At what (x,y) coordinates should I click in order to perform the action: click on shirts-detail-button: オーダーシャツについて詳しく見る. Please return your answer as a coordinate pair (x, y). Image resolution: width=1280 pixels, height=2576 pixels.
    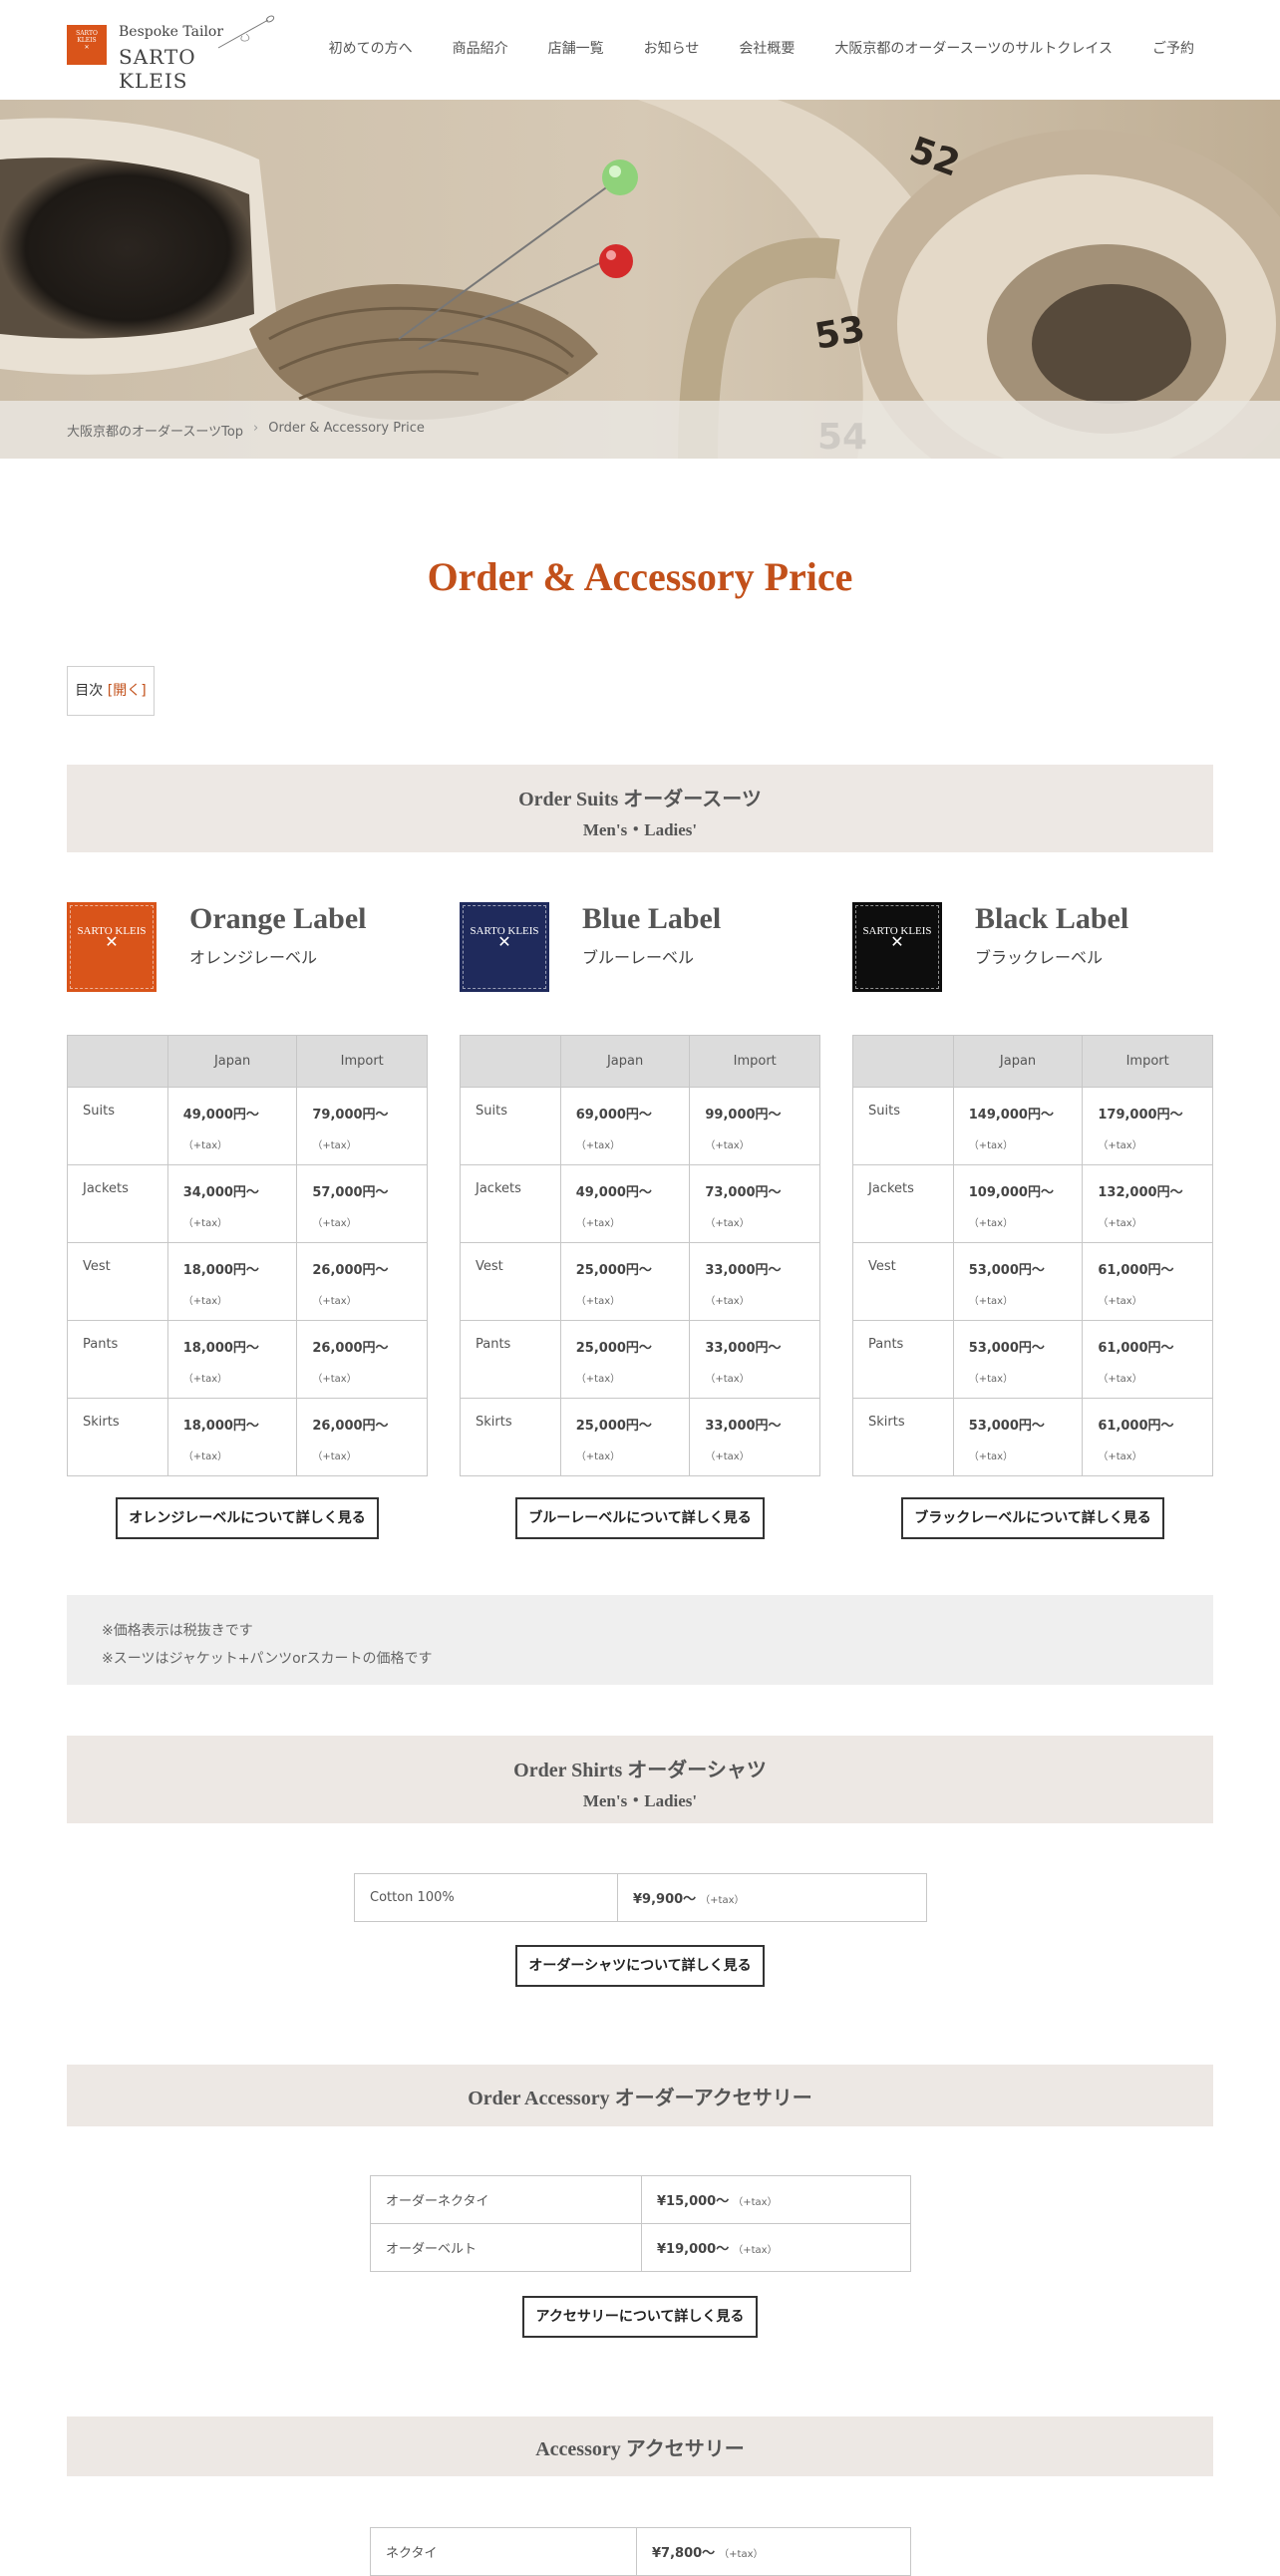
    Looking at the image, I should click on (640, 1966).